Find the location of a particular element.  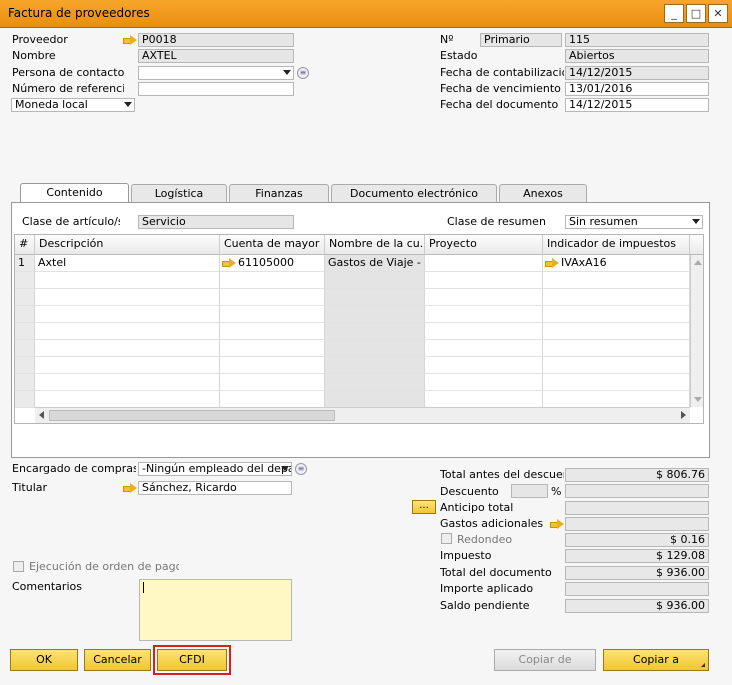

descripcion-cell: Axtel is located at coordinates (127, 263).